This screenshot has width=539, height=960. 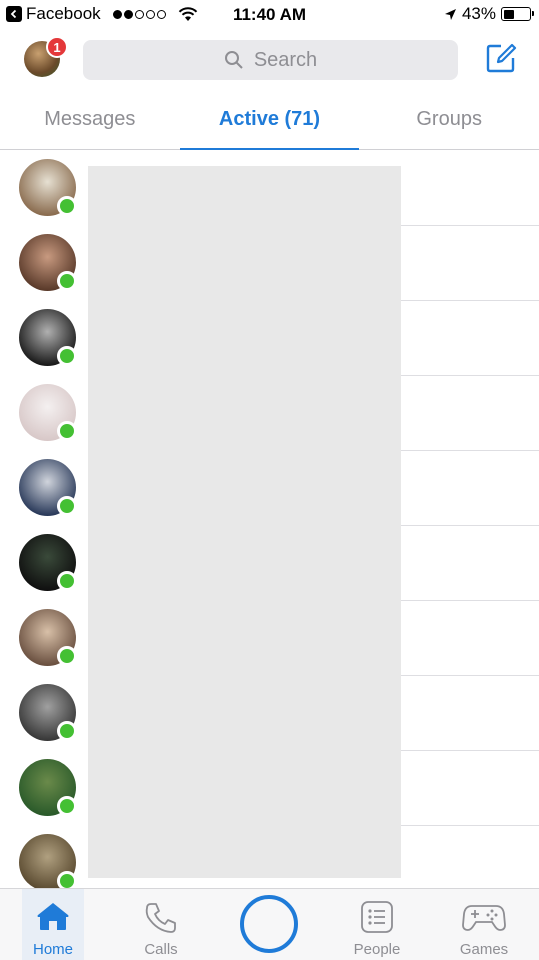 What do you see at coordinates (57, 47) in the screenshot?
I see `notification-badge: 1` at bounding box center [57, 47].